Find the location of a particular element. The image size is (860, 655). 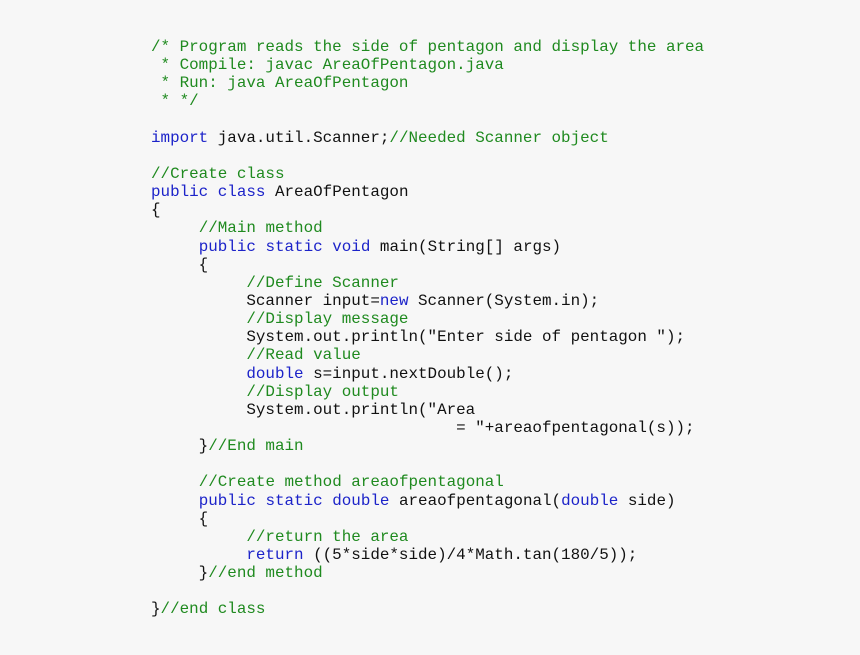

code-comment: * Compile: javac AreaOfPentagon.java is located at coordinates (327, 65).